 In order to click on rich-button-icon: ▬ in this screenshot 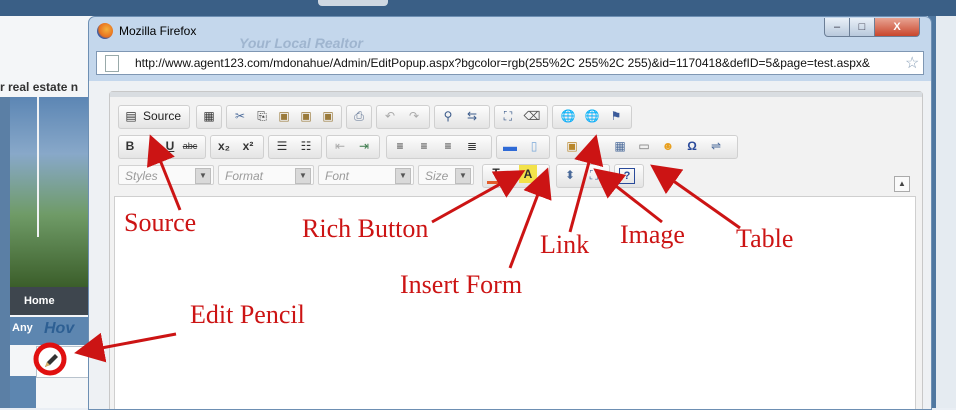, I will do `click(510, 146)`.